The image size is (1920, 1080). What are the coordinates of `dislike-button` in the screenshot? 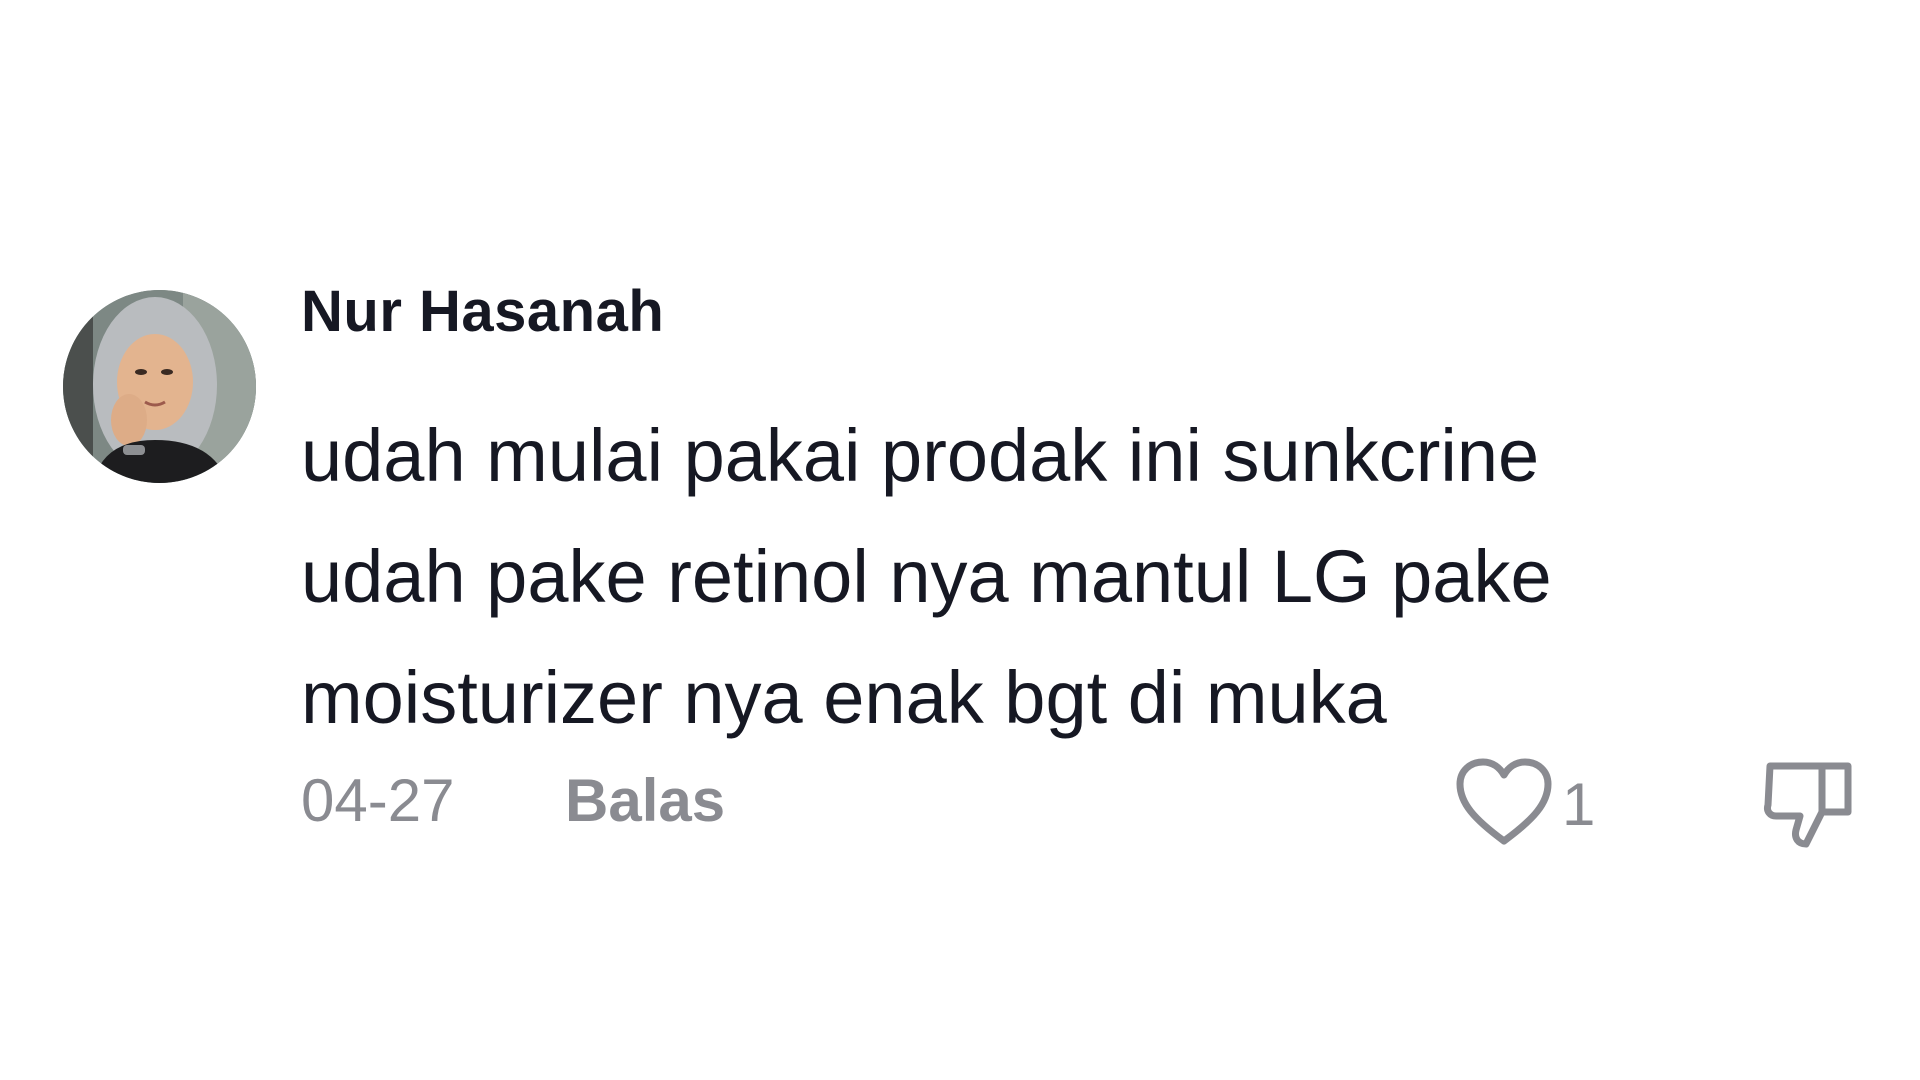 It's located at (1810, 804).